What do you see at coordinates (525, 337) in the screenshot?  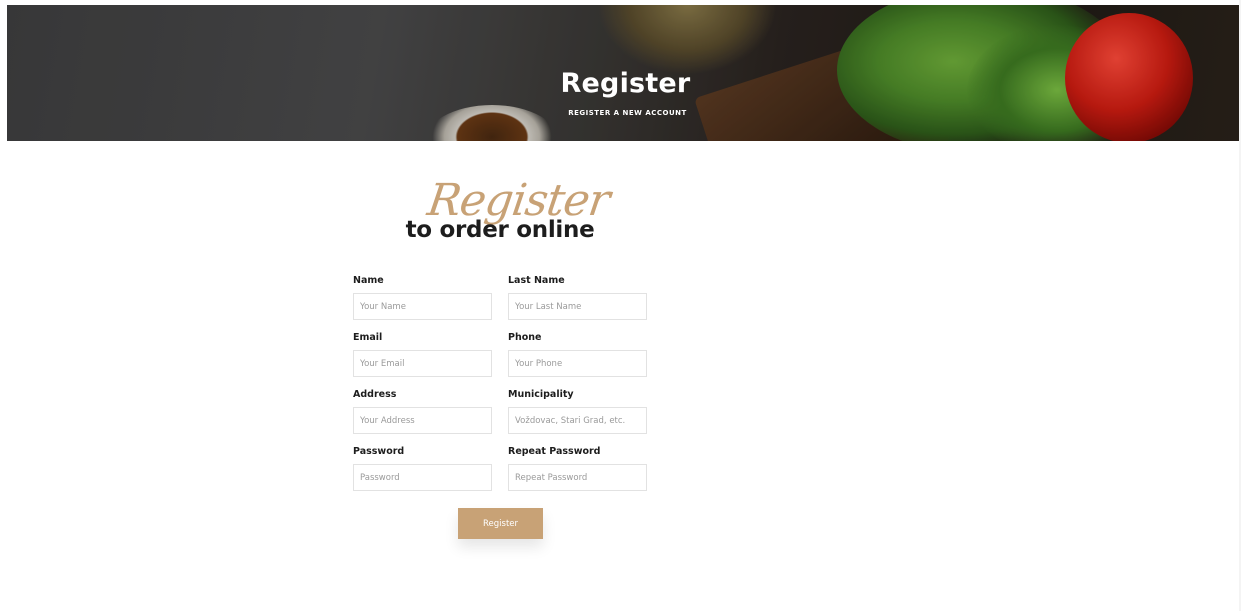 I see `phone-label: Phone` at bounding box center [525, 337].